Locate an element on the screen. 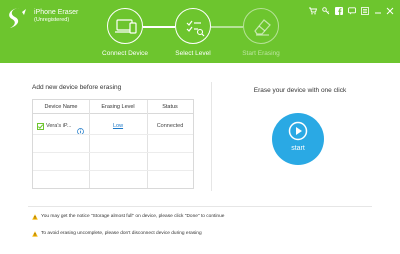 The width and height of the screenshot is (400, 254). column-header-erasing-level: Erasing Level is located at coordinates (118, 107).